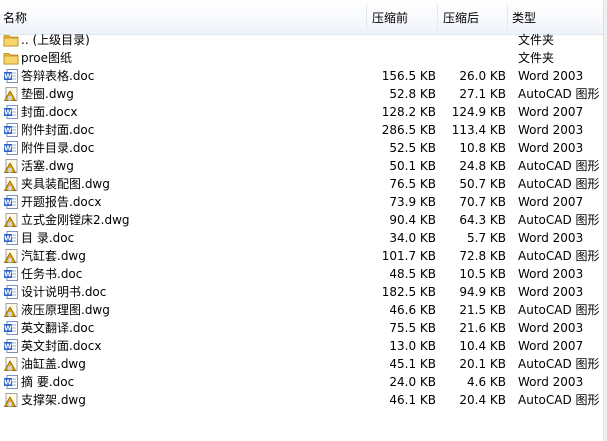 This screenshot has width=607, height=441. Describe the element at coordinates (58, 148) in the screenshot. I see `file-name: 附件目录.doc` at that location.